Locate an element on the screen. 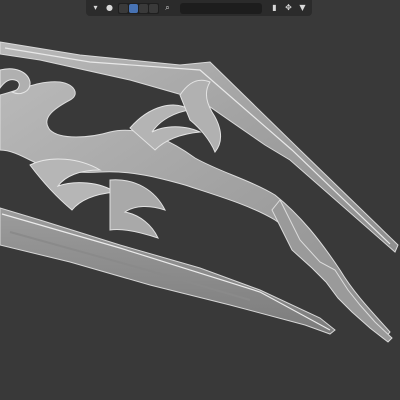 The width and height of the screenshot is (400, 400). move-icon: ✥ is located at coordinates (288, 8).